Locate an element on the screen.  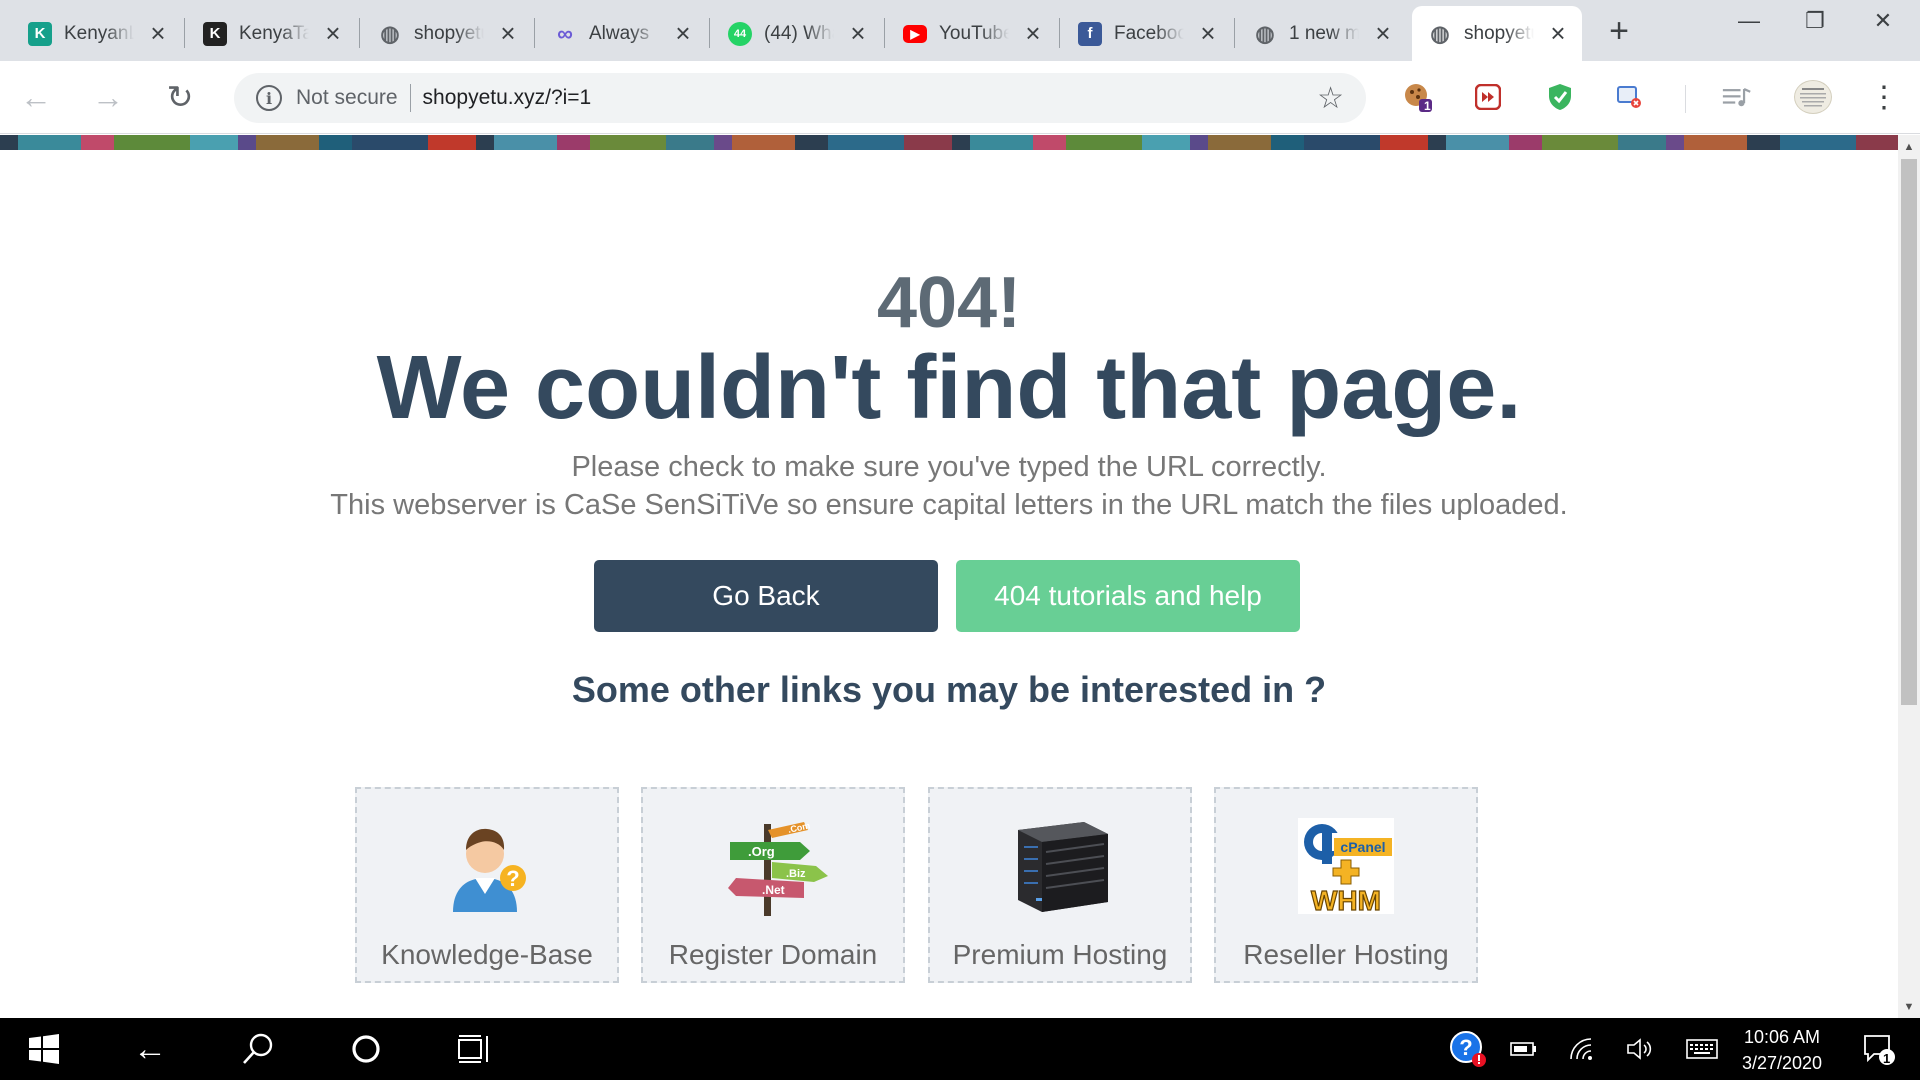
domain-signpost-icon: .Com .Org .Biz .Net is located at coordinates (773, 866).